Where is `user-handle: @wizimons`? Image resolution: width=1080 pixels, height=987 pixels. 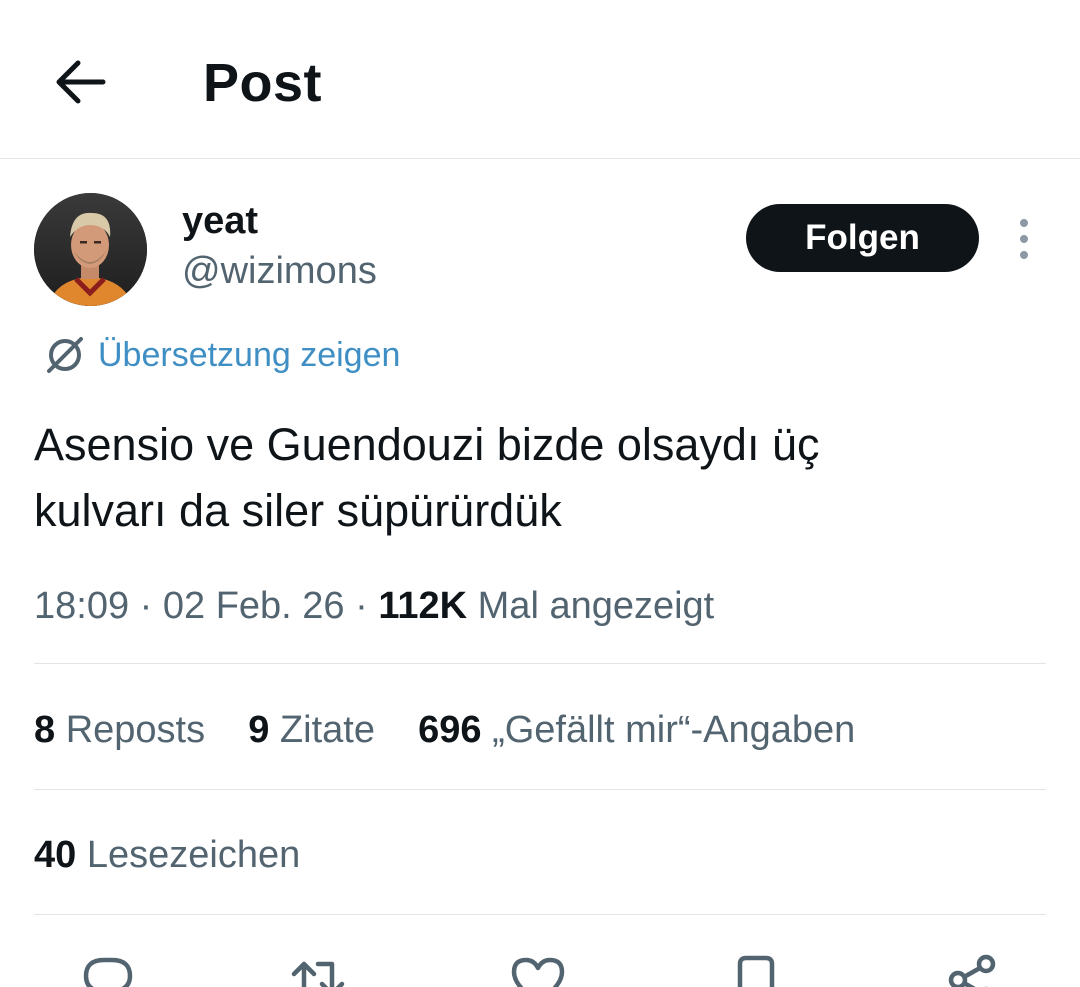 user-handle: @wizimons is located at coordinates (279, 271).